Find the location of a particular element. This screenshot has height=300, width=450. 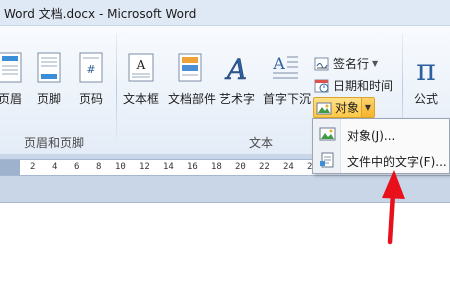

date-time-button: 日期和时间 is located at coordinates (353, 85).